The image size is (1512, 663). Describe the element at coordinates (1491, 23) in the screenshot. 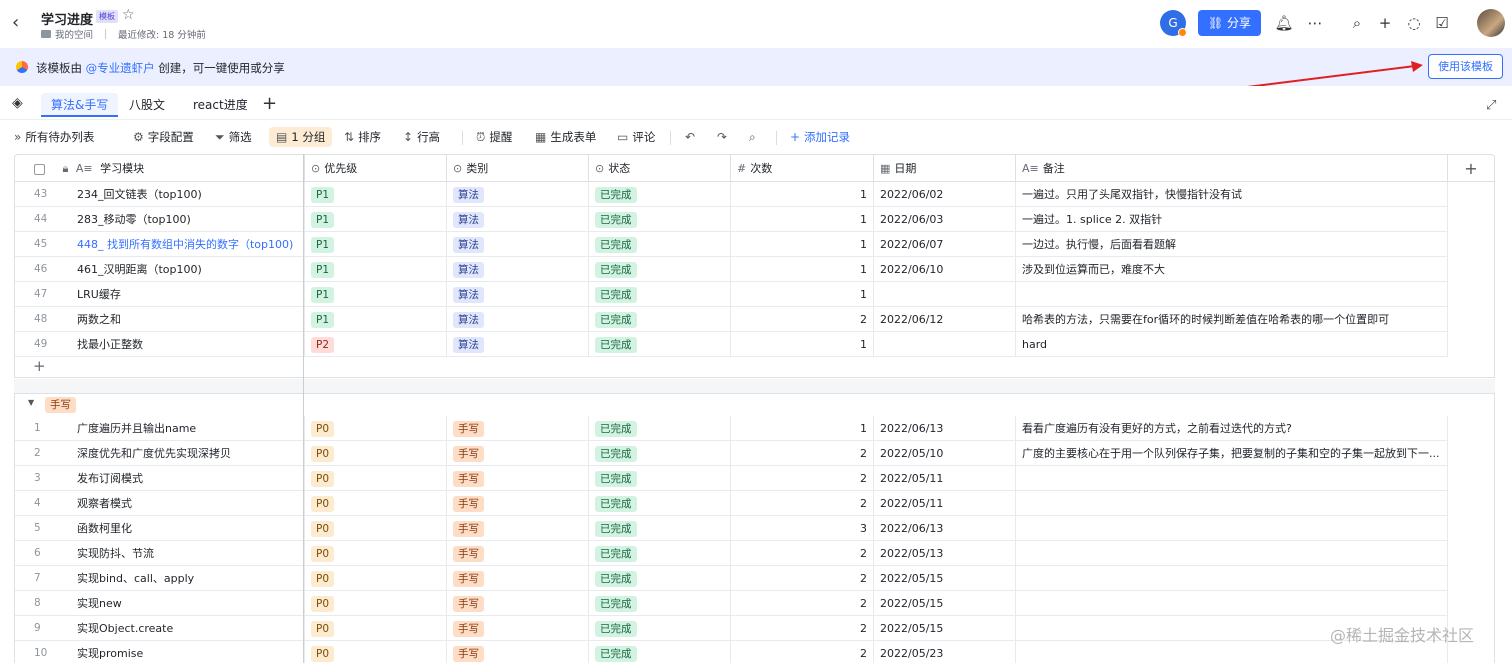

I see `user-avatar` at that location.